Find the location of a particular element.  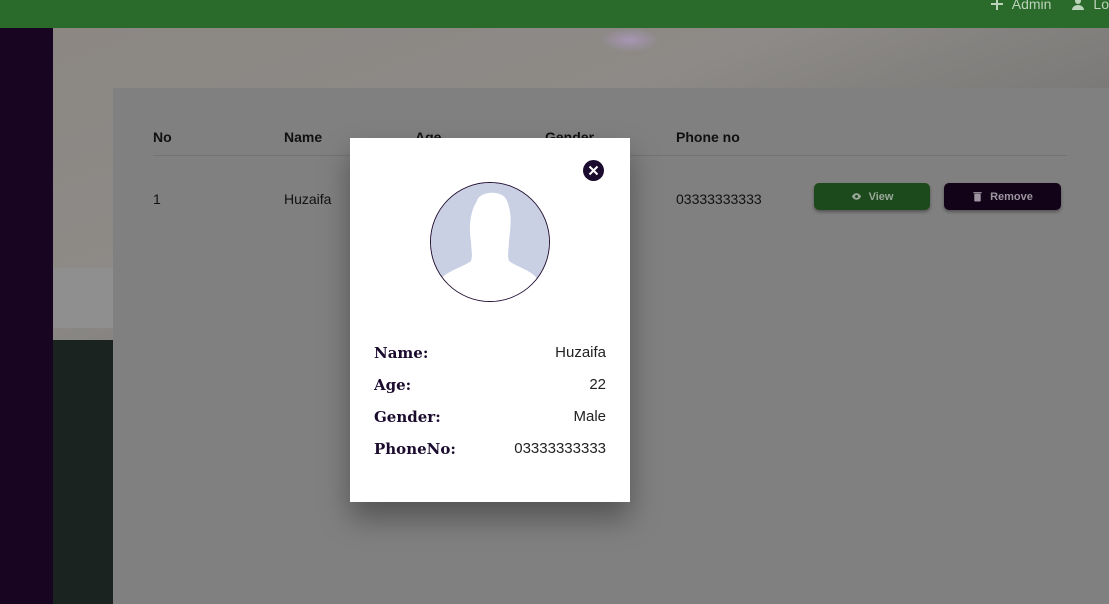

top-navbar: Admin Lo is located at coordinates (554, 14).